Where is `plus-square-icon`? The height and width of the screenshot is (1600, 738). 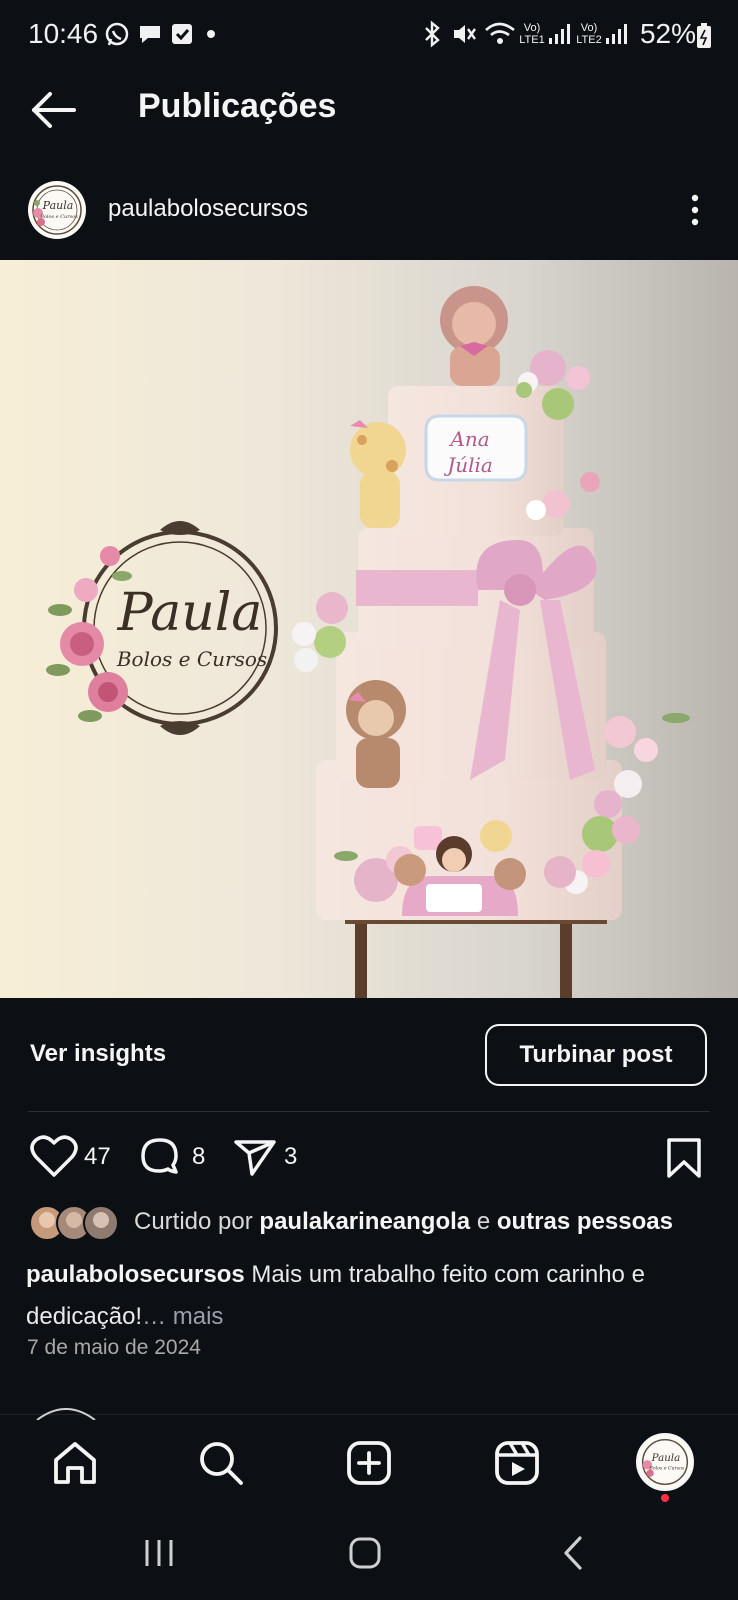 plus-square-icon is located at coordinates (369, 1463).